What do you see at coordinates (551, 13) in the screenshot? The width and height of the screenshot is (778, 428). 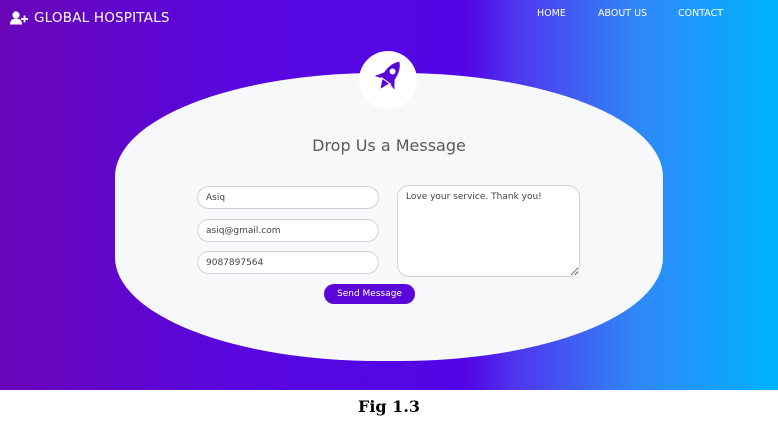 I see `nav-link-home: HOME` at bounding box center [551, 13].